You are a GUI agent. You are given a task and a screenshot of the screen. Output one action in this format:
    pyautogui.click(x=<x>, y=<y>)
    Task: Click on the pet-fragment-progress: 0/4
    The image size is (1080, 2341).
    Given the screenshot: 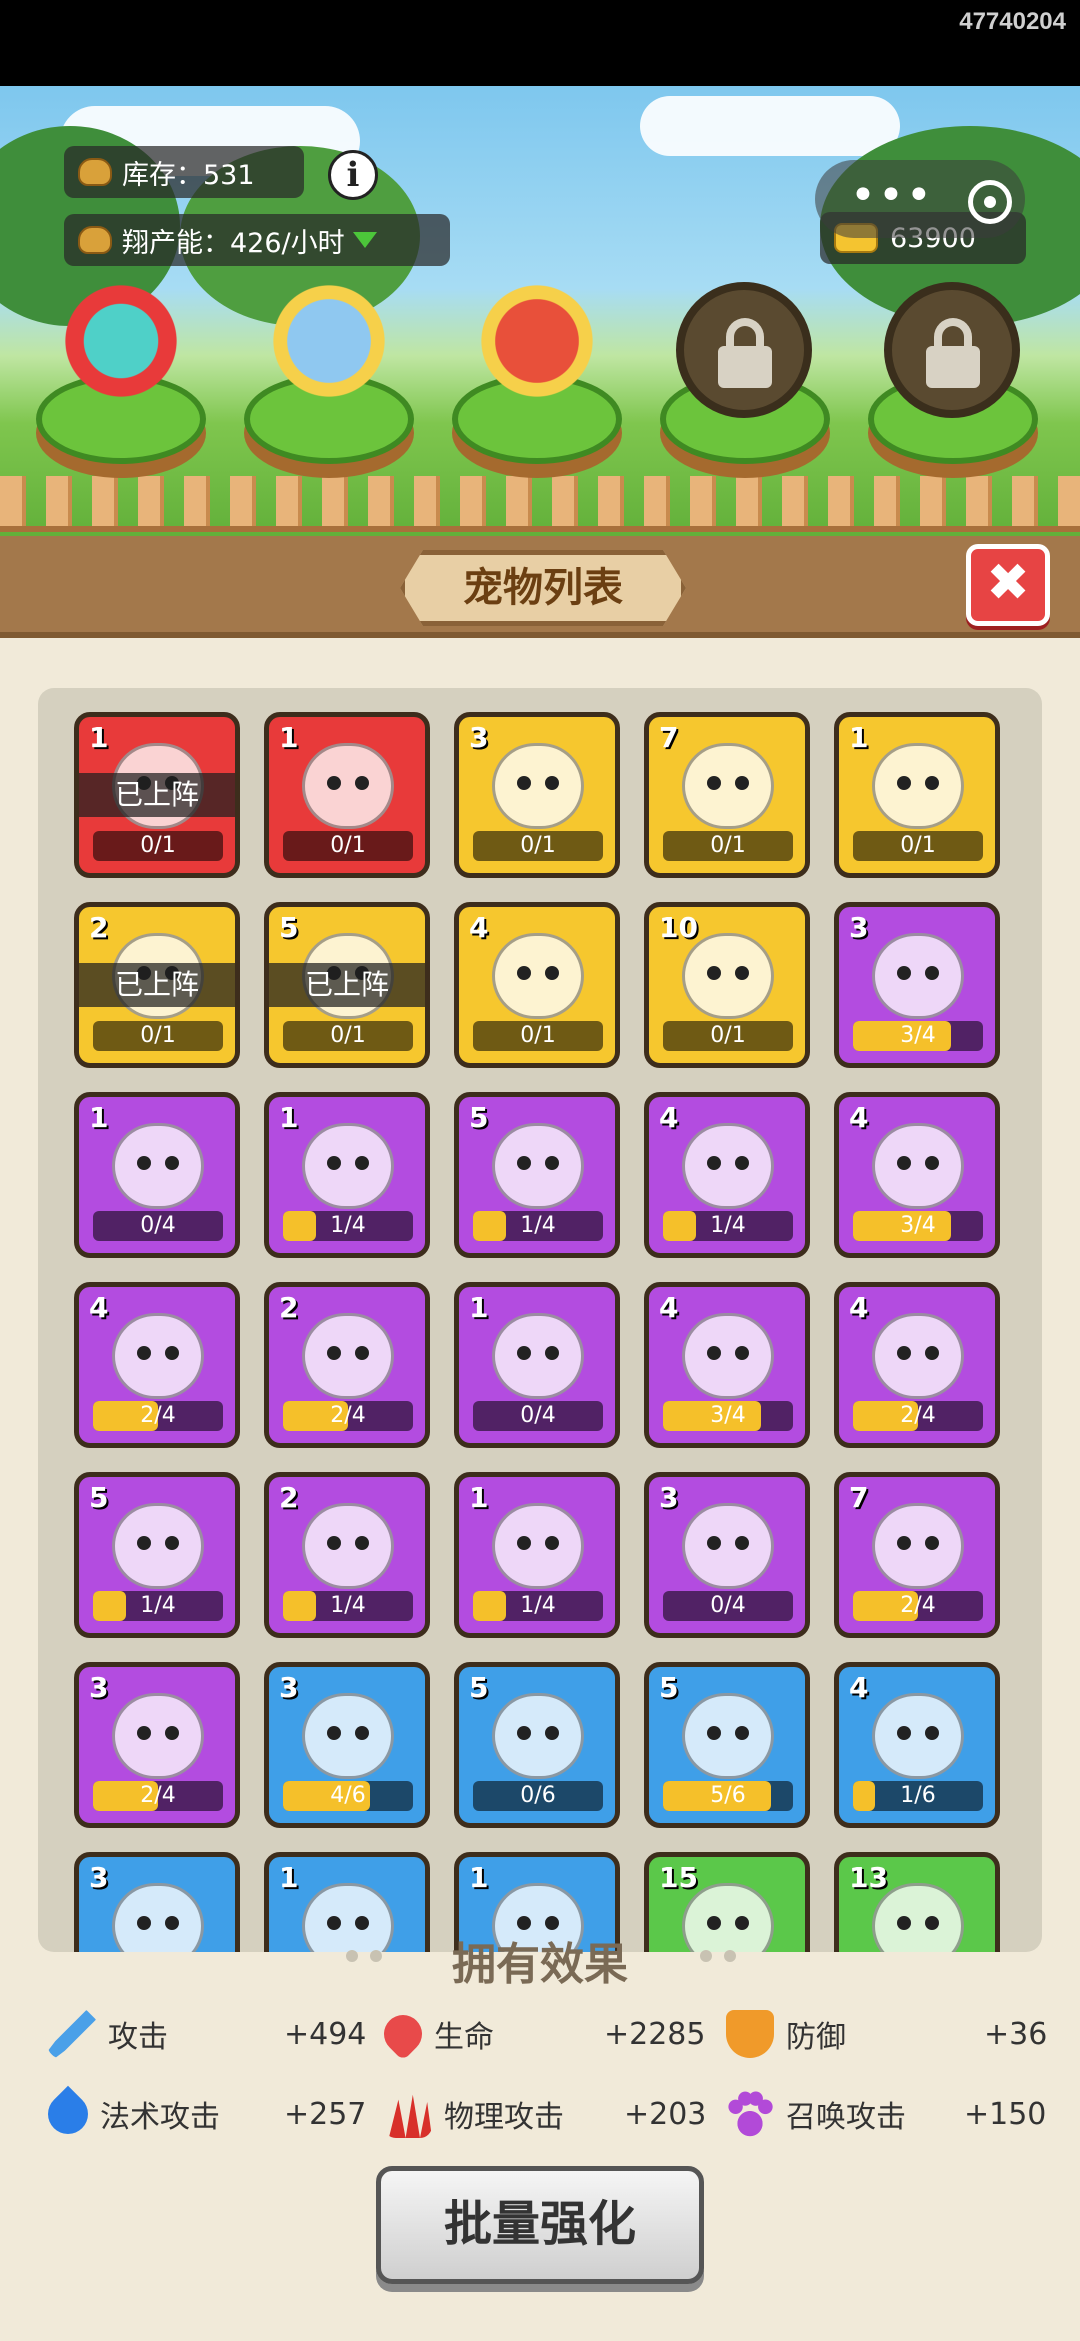 What is the action you would take?
    pyautogui.click(x=538, y=1416)
    